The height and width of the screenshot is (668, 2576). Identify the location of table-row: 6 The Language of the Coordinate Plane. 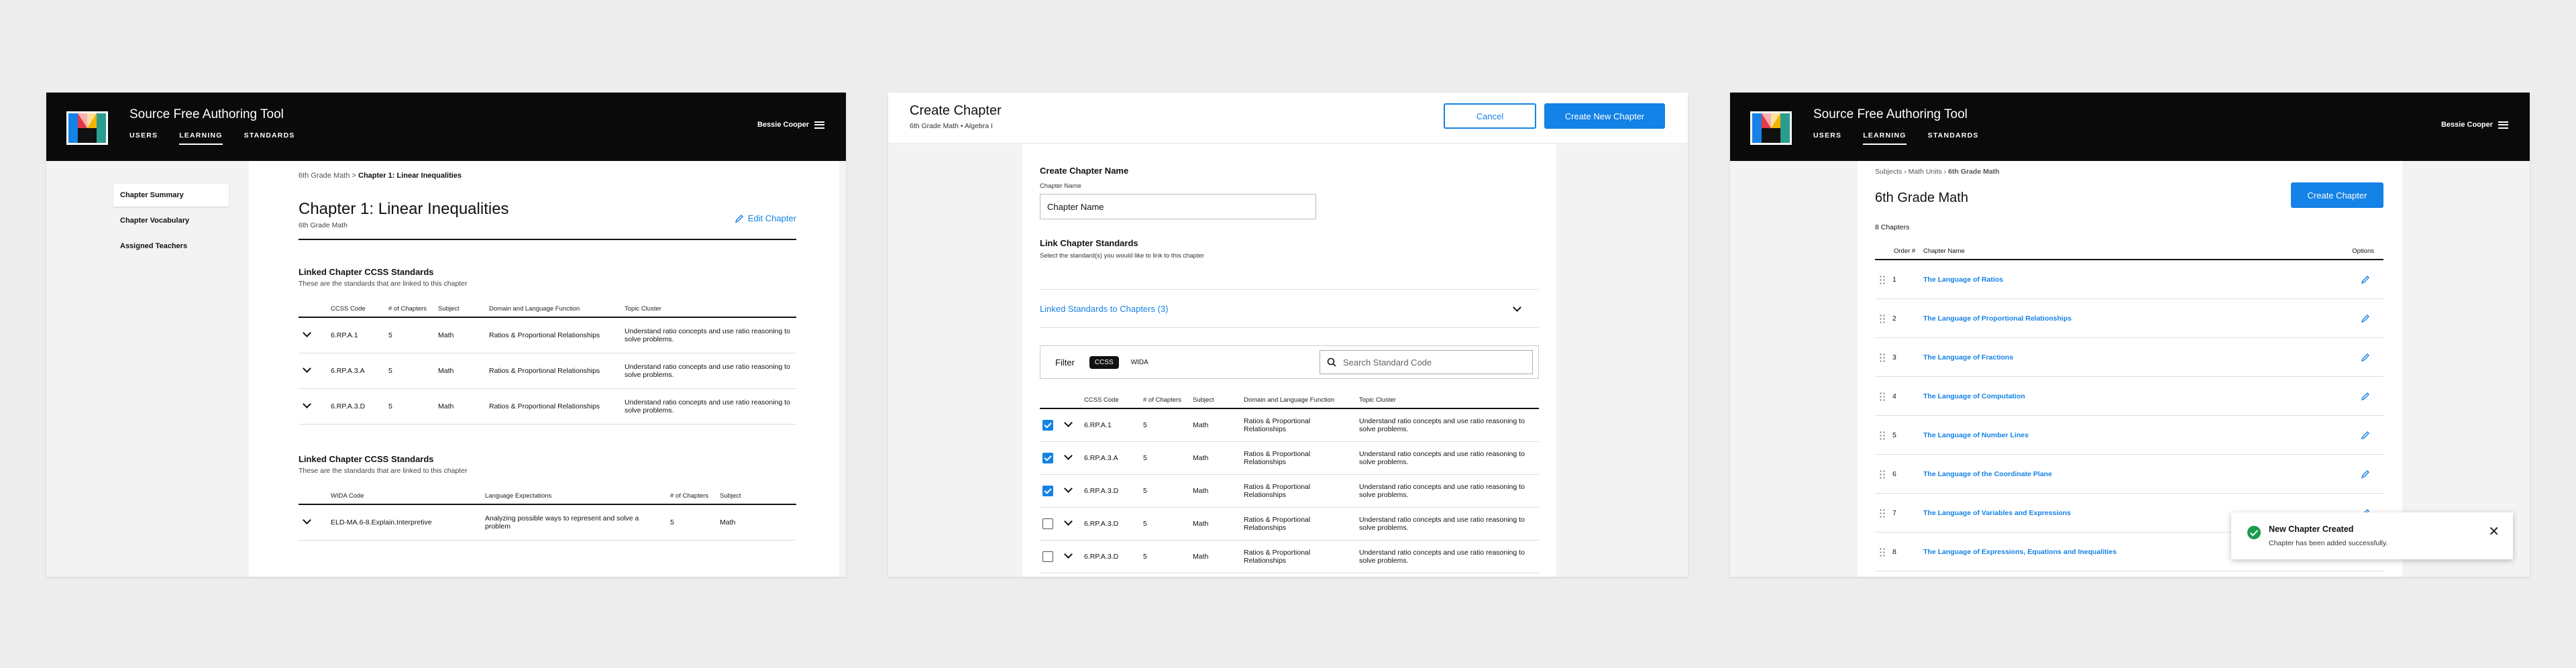
(2129, 475).